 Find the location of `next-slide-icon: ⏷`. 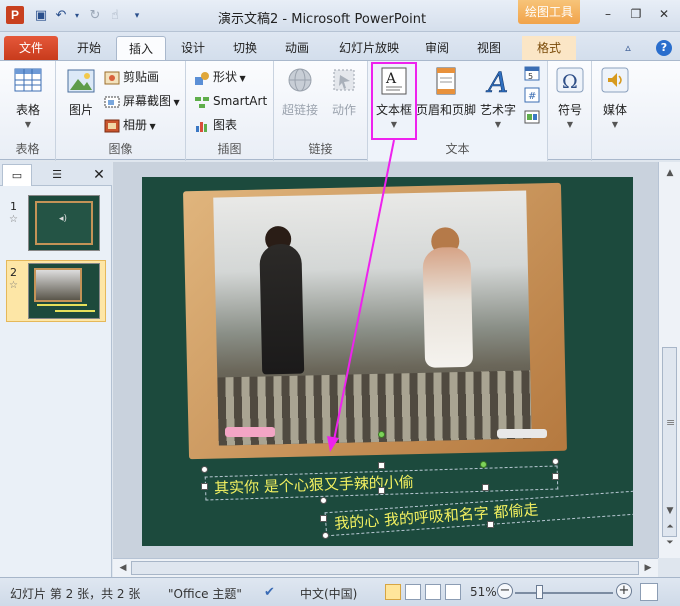

next-slide-icon: ⏷ is located at coordinates (670, 543).